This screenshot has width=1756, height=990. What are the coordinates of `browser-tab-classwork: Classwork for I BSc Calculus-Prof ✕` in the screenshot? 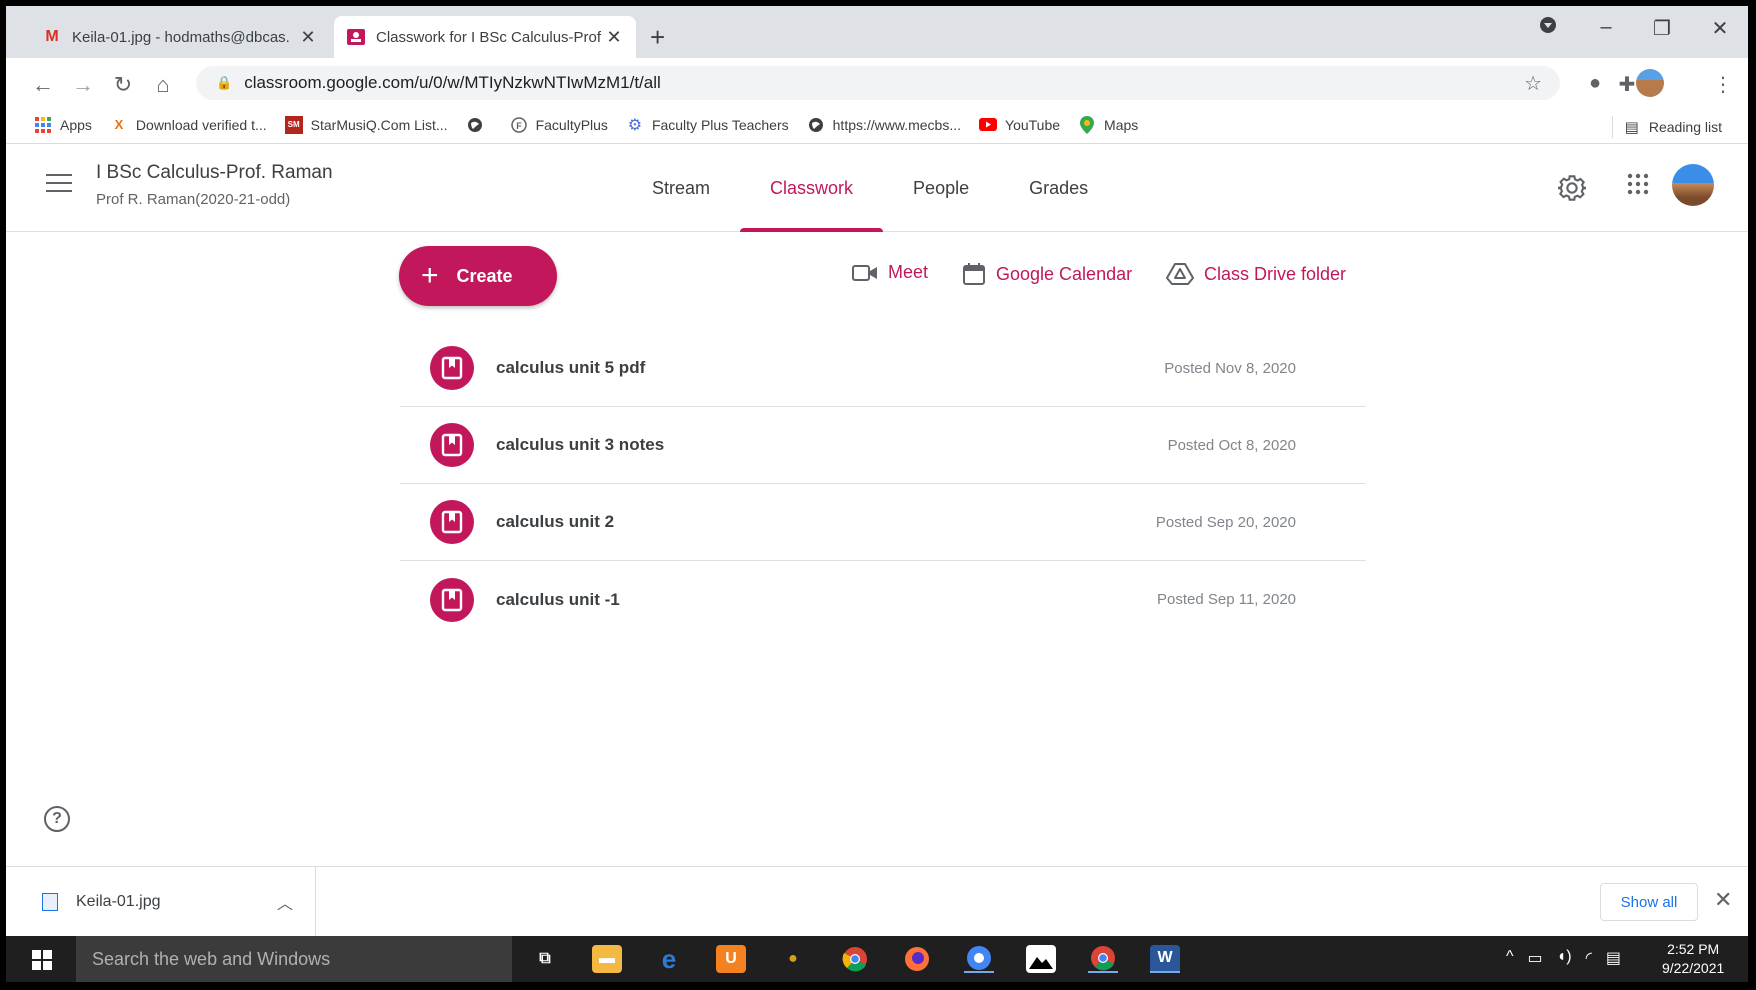 It's located at (485, 37).